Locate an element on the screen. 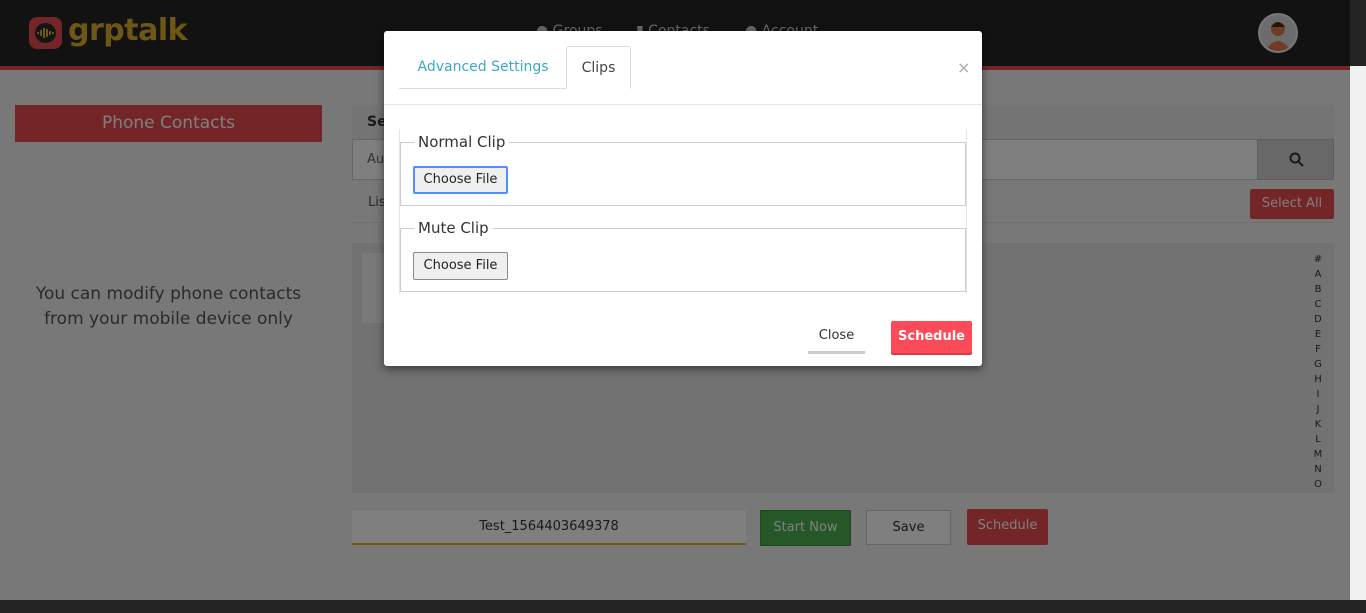  tab-clips: Clips is located at coordinates (598, 67).